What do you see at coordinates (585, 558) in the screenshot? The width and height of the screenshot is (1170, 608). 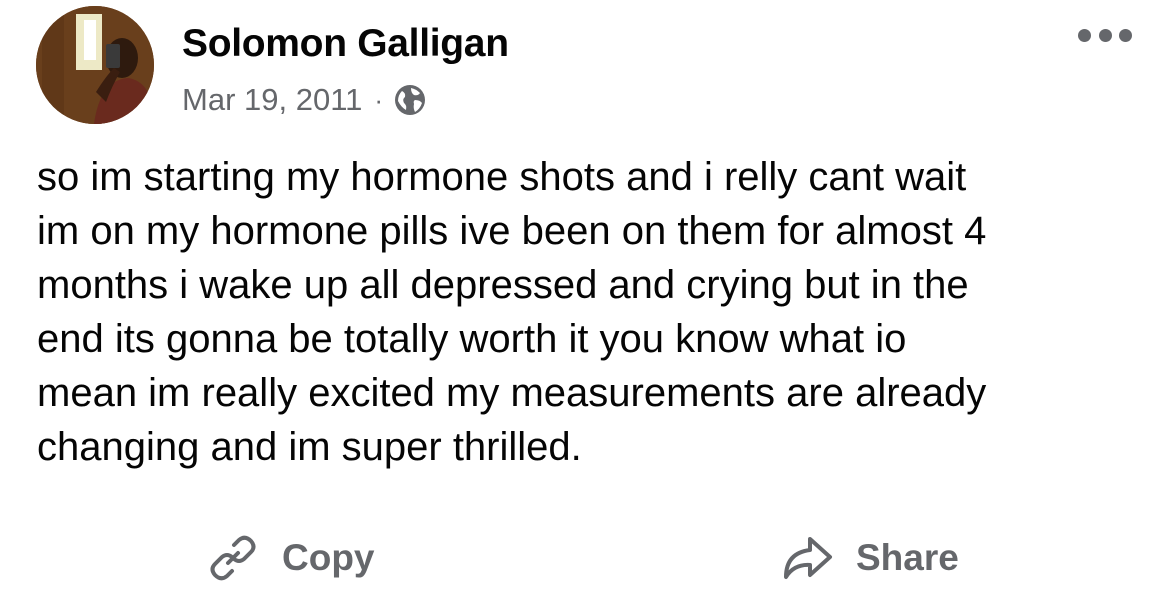 I see `post-actions: Copy Share` at bounding box center [585, 558].